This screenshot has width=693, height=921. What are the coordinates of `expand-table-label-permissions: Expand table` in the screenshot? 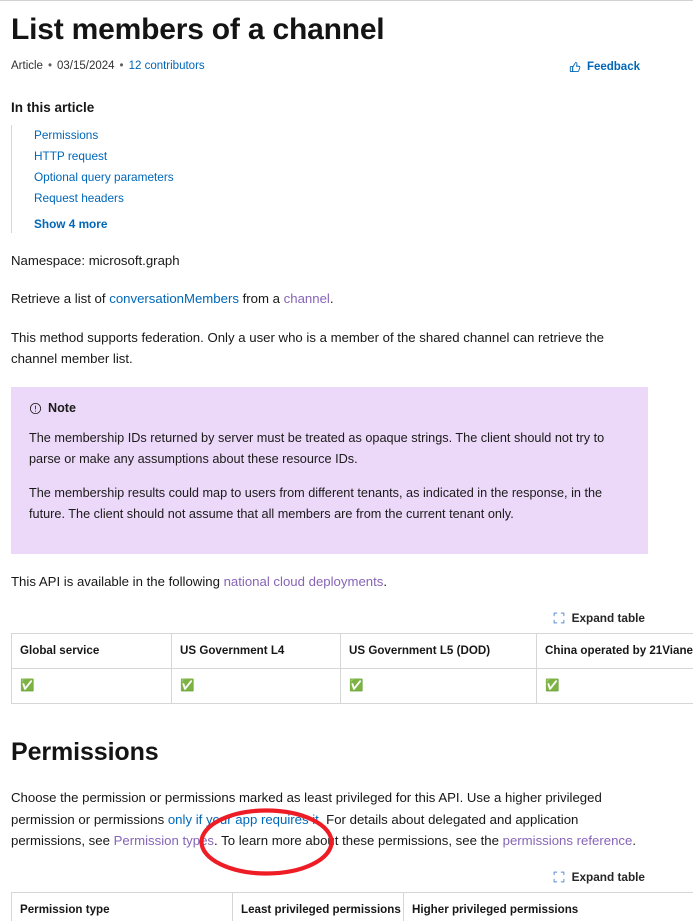 It's located at (608, 877).